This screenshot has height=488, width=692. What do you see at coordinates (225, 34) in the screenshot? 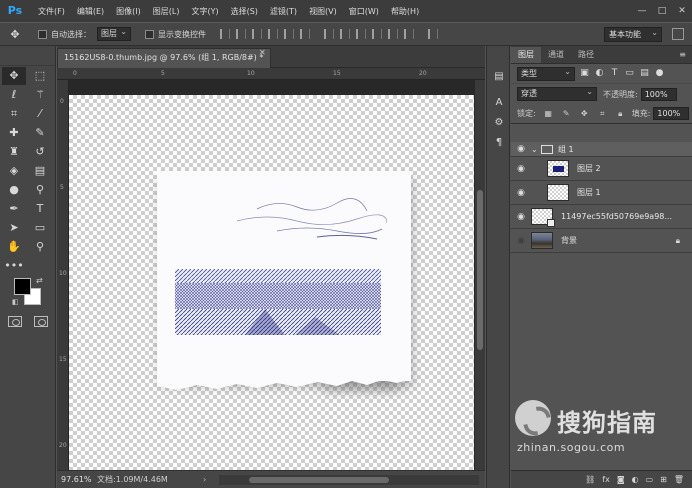
I see `align-top-icon` at bounding box center [225, 34].